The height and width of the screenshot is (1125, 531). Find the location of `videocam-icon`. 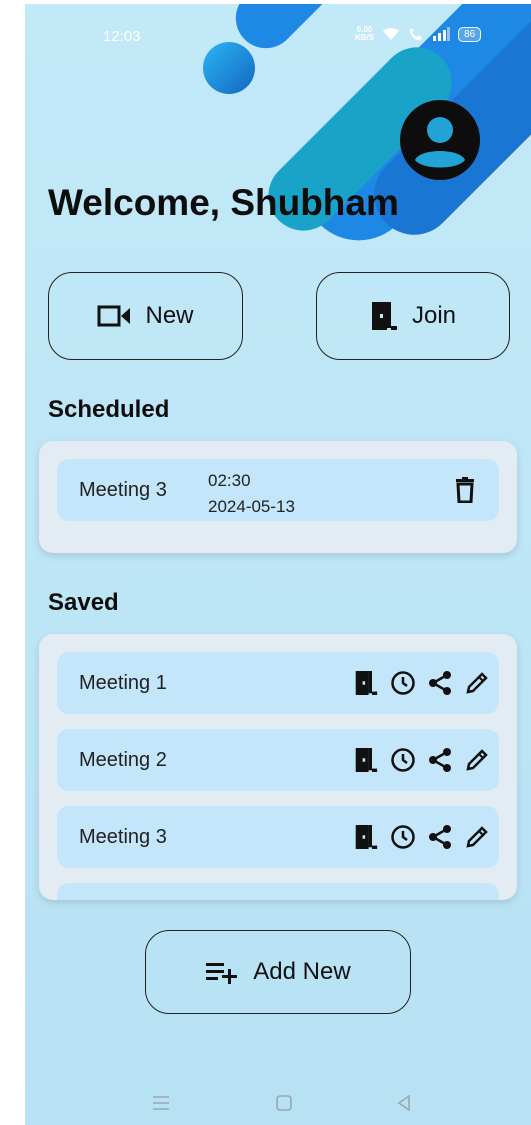

videocam-icon is located at coordinates (114, 316).